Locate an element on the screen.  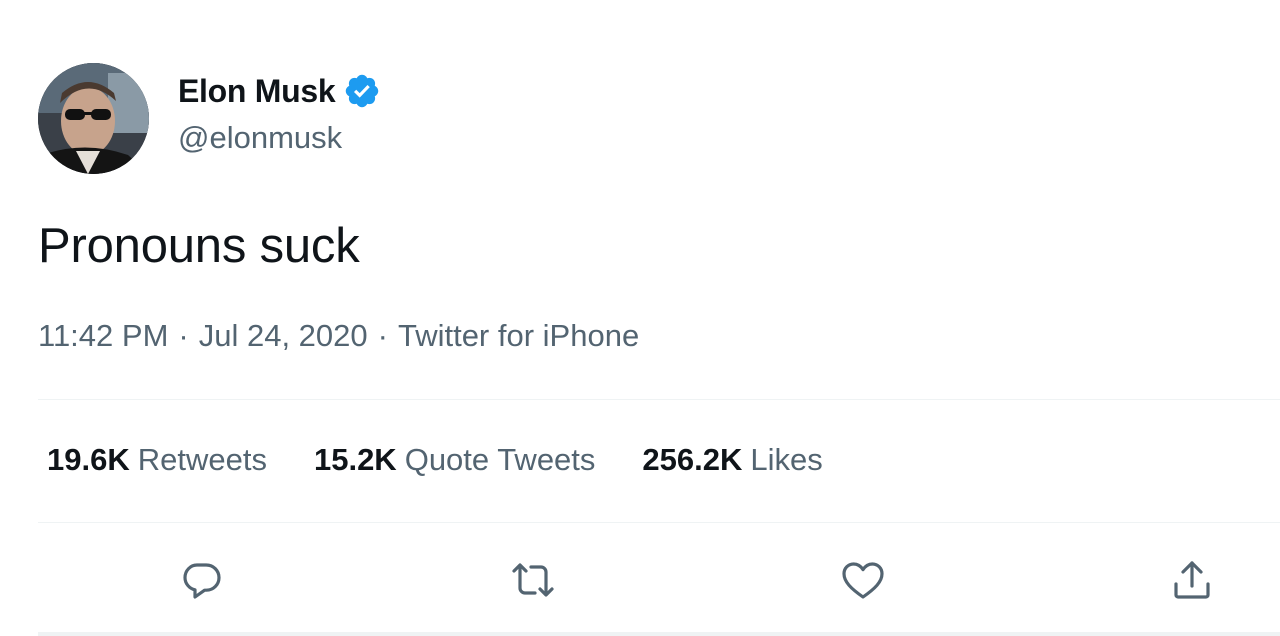
author-name-row: Elon Musk is located at coordinates (279, 91).